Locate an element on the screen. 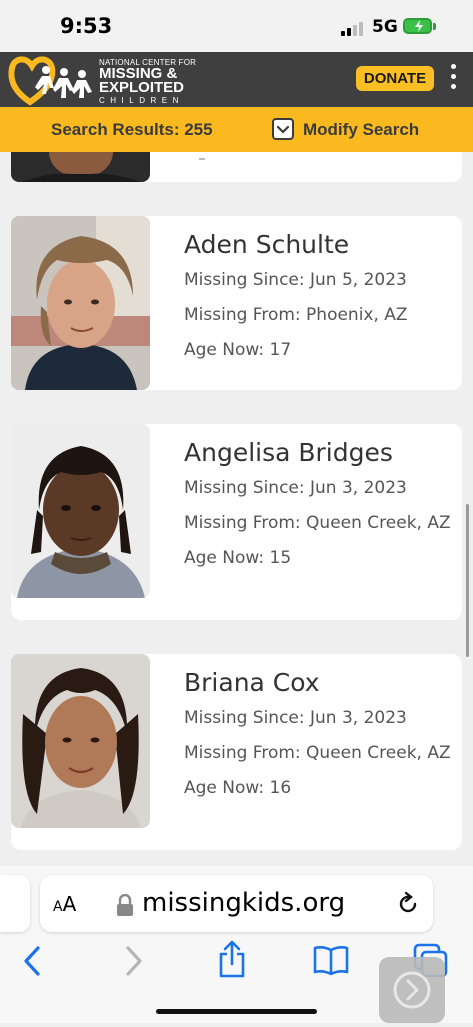 The height and width of the screenshot is (1027, 473). signal-icon is located at coordinates (354, 28).